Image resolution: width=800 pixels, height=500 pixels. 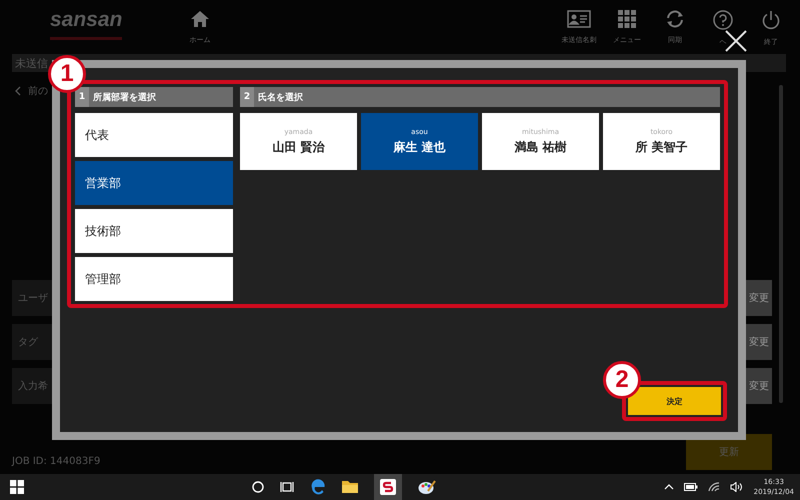 What do you see at coordinates (154, 279) in the screenshot?
I see `department-option: 管理部` at bounding box center [154, 279].